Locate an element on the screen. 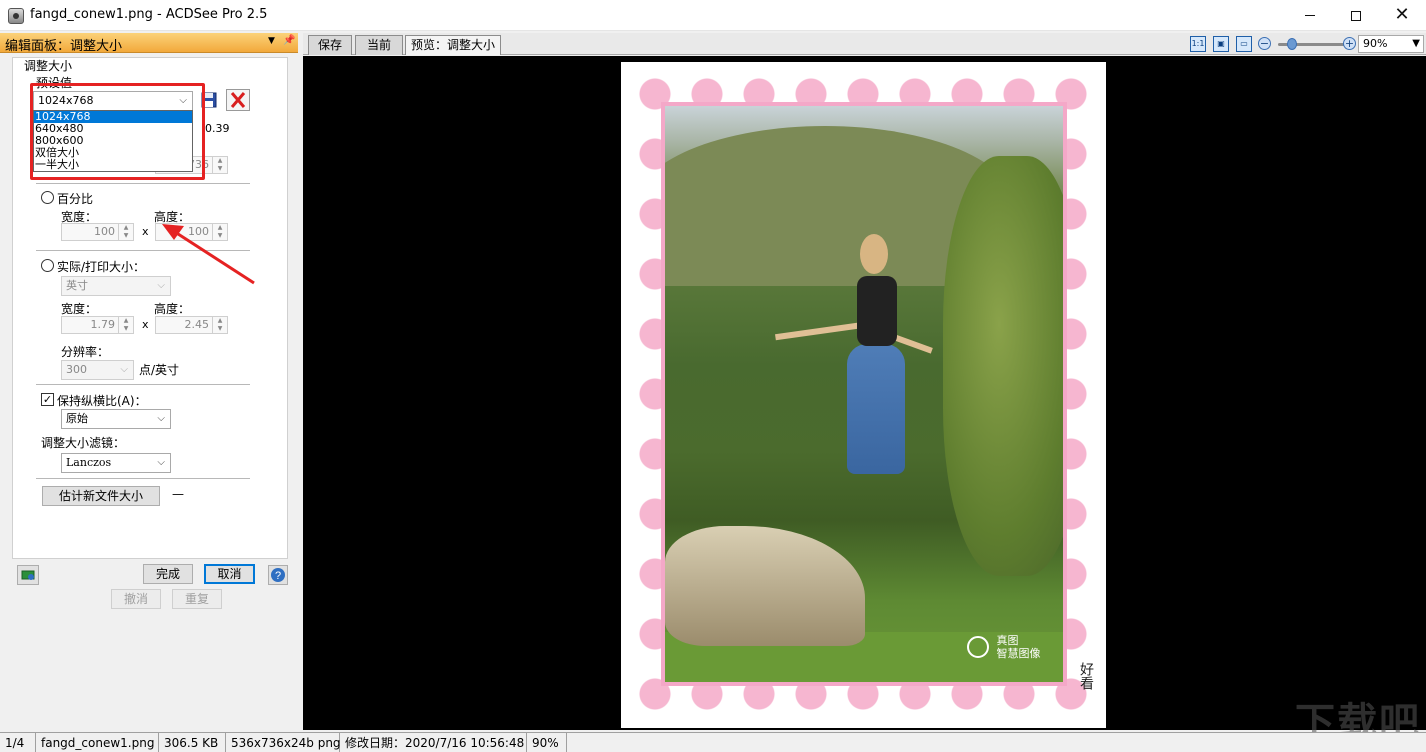 The height and width of the screenshot is (752, 1426). percent-radio is located at coordinates (47, 197).